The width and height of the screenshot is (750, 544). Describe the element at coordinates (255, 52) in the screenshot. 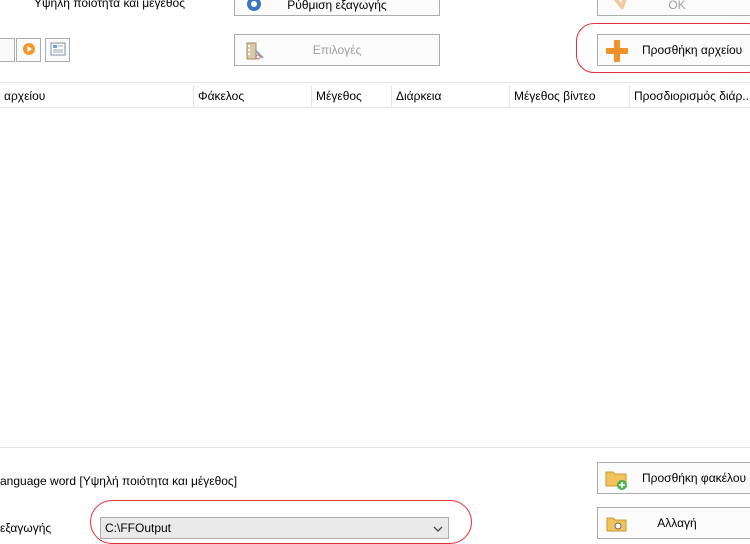

I see `film-edit-icon` at that location.